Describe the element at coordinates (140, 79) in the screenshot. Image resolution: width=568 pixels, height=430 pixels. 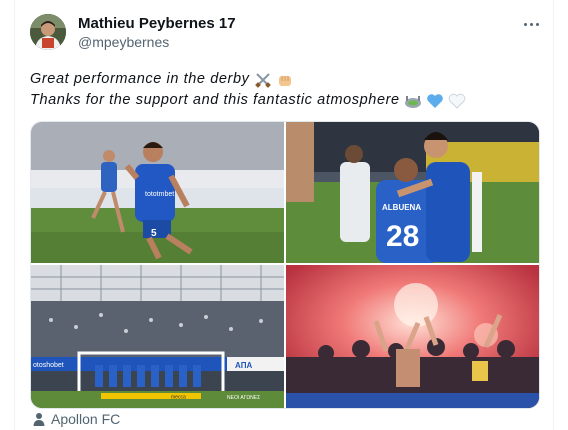
I see `tweet-line-1: Great performance in the derby` at that location.